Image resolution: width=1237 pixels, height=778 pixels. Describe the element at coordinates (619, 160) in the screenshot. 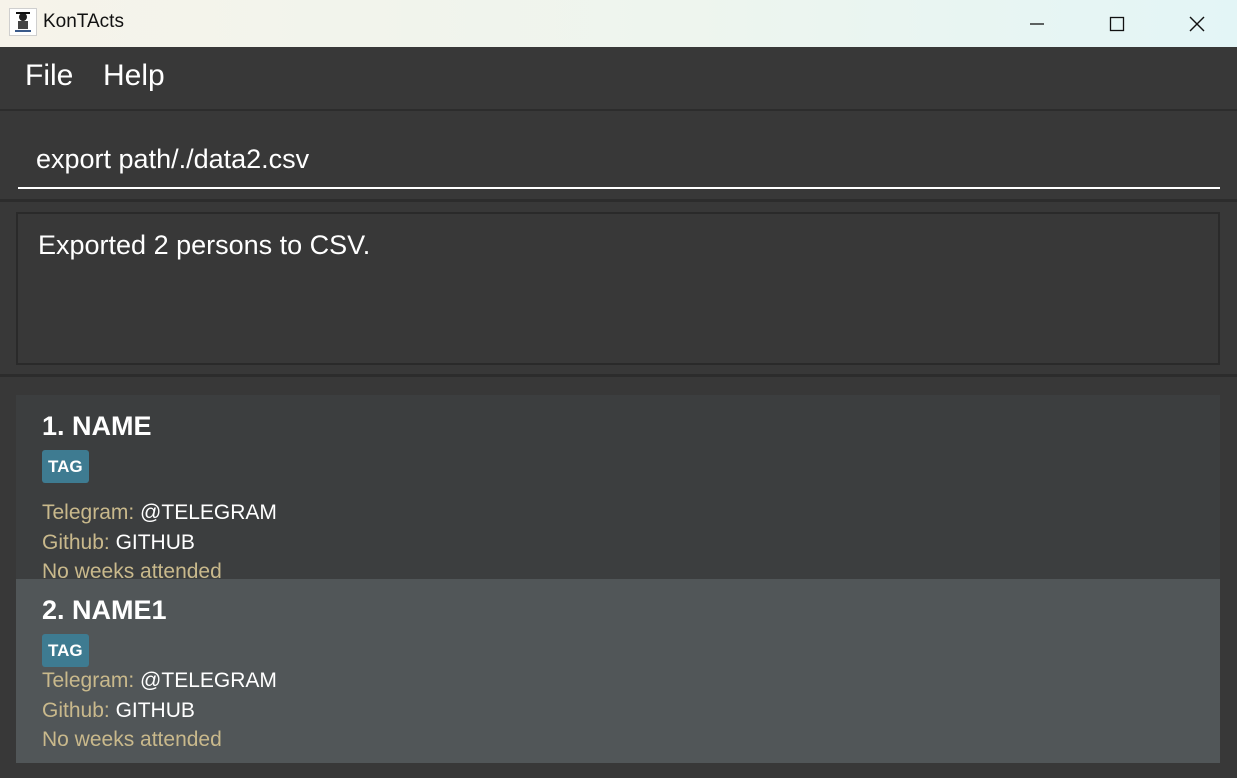

I see `command-input` at that location.